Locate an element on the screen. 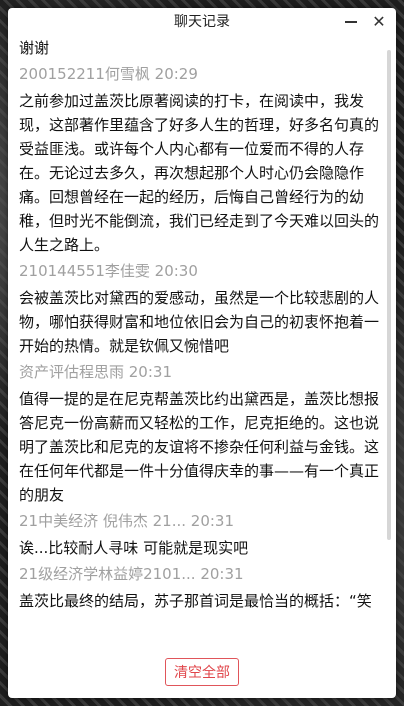 The image size is (404, 706). title-bar: 聊天记录 ✕ is located at coordinates (202, 22).